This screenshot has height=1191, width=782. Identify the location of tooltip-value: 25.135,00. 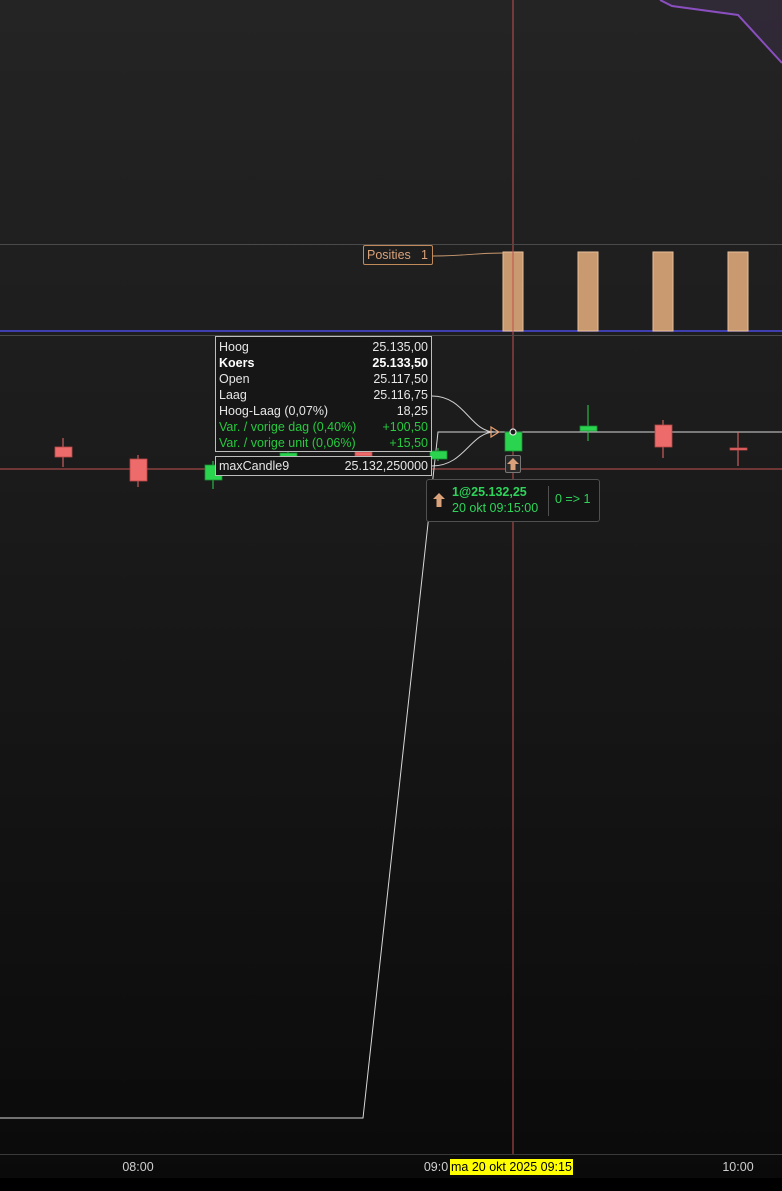
(400, 347).